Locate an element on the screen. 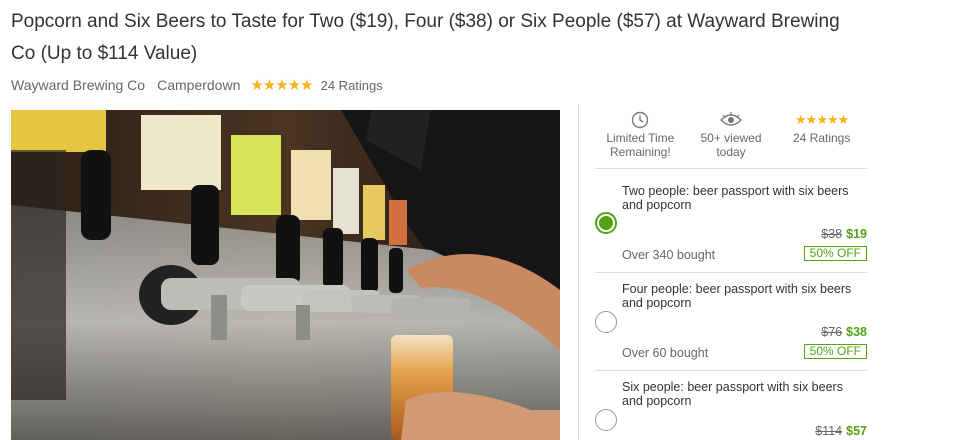  bought-count: Over 60 bought is located at coordinates (665, 353).